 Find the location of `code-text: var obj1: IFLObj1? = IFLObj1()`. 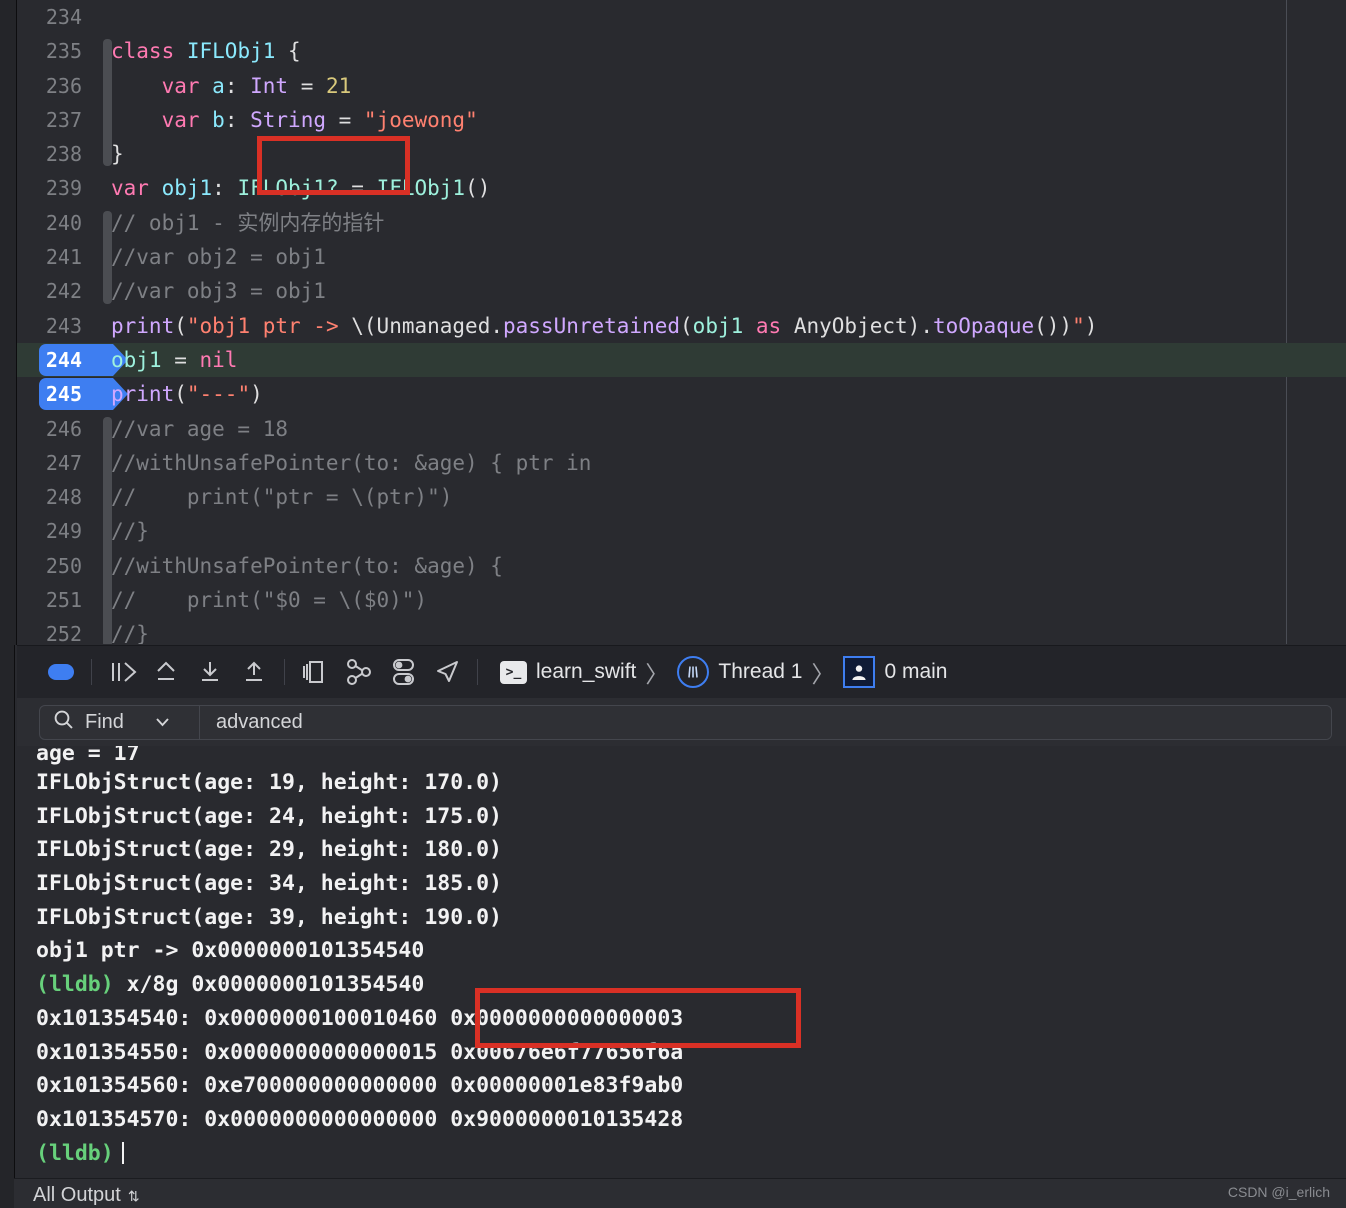

code-text: var obj1: IFLObj1? = IFLObj1() is located at coordinates (301, 188).